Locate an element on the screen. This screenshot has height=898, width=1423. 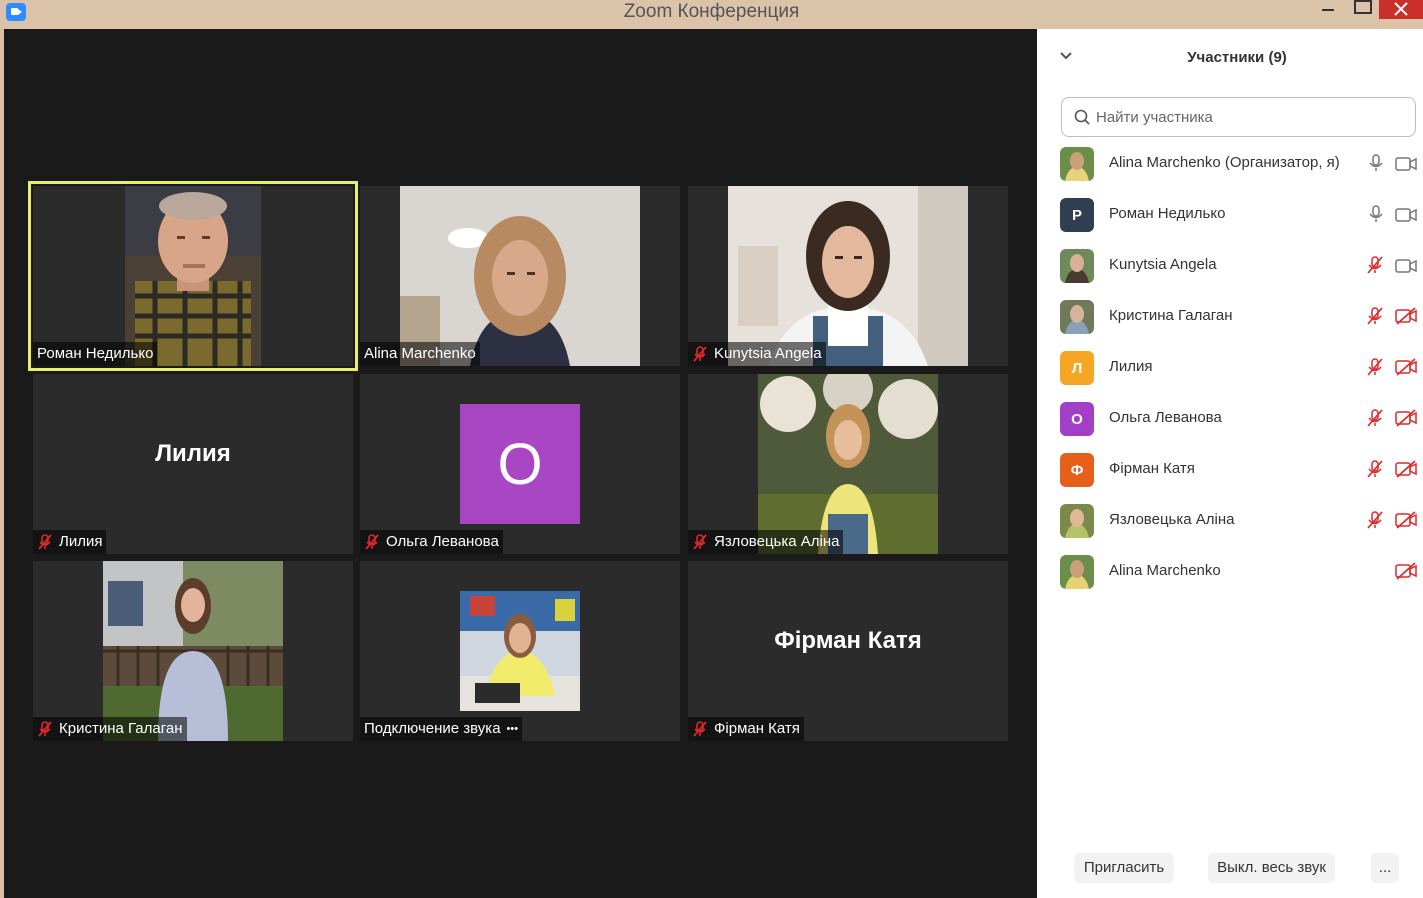
participant-name: Alina Marchenko is located at coordinates (1165, 570).